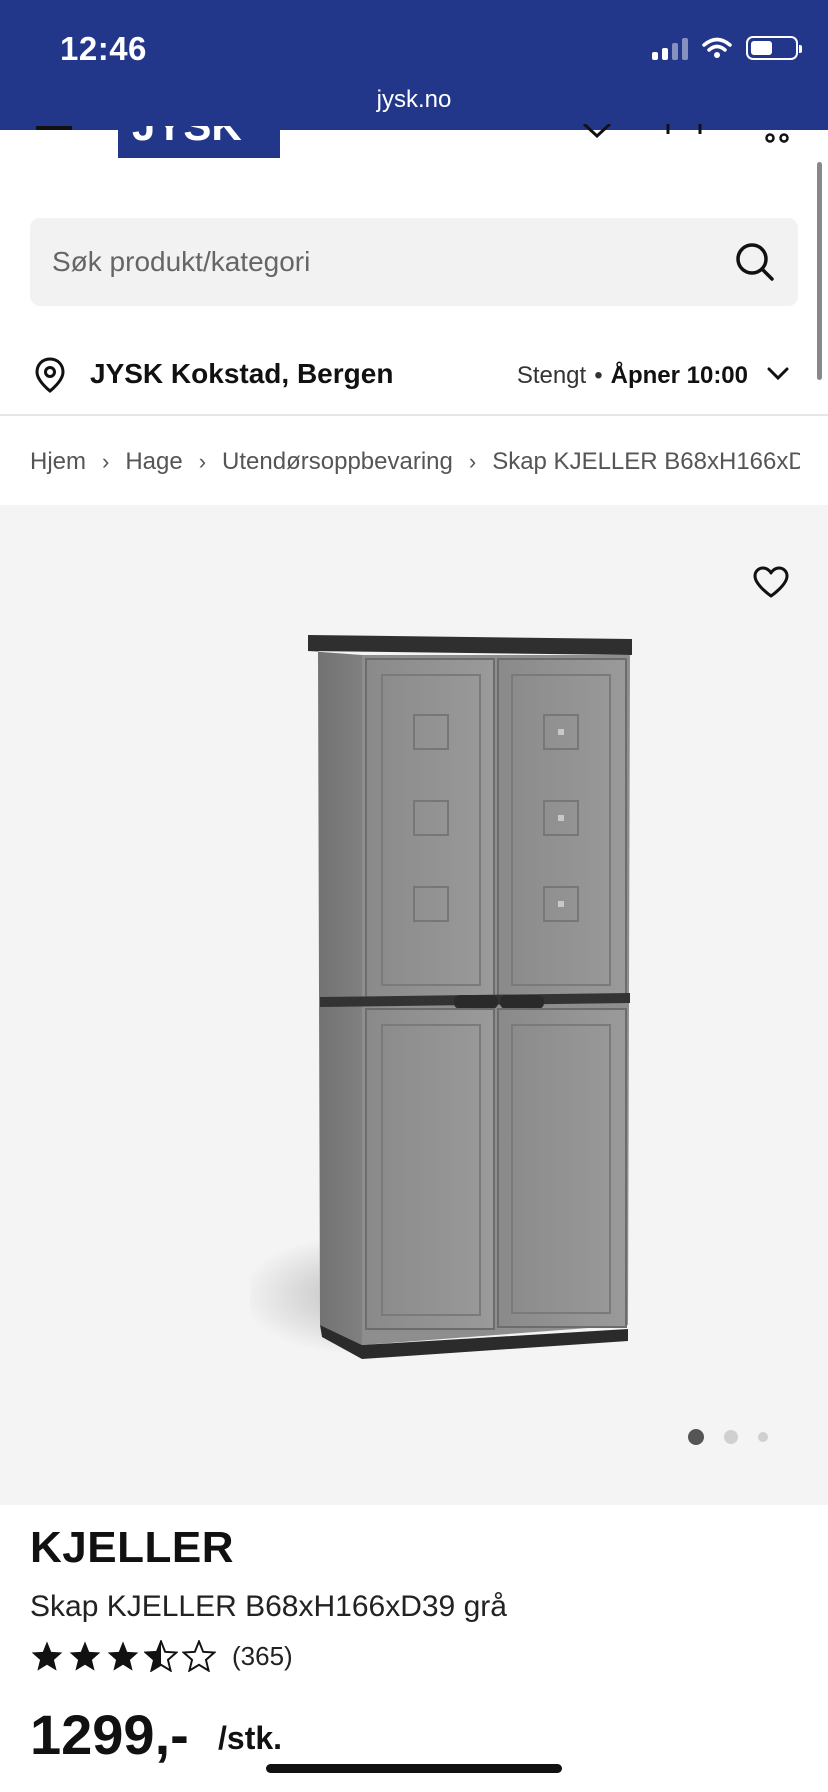  What do you see at coordinates (241, 374) in the screenshot?
I see `store-name: JYSK Kokstad, Bergen` at bounding box center [241, 374].